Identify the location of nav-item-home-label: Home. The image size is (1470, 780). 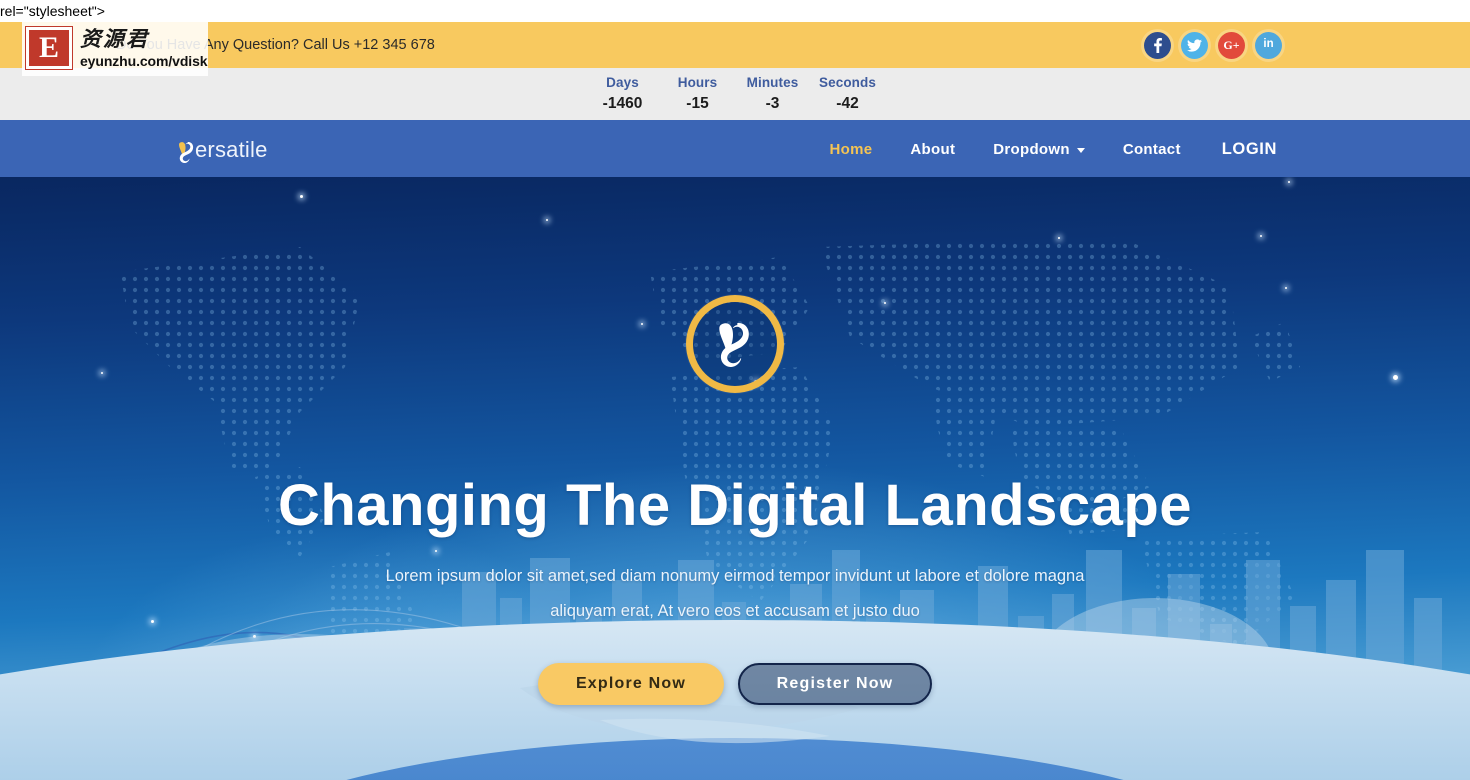
(851, 149).